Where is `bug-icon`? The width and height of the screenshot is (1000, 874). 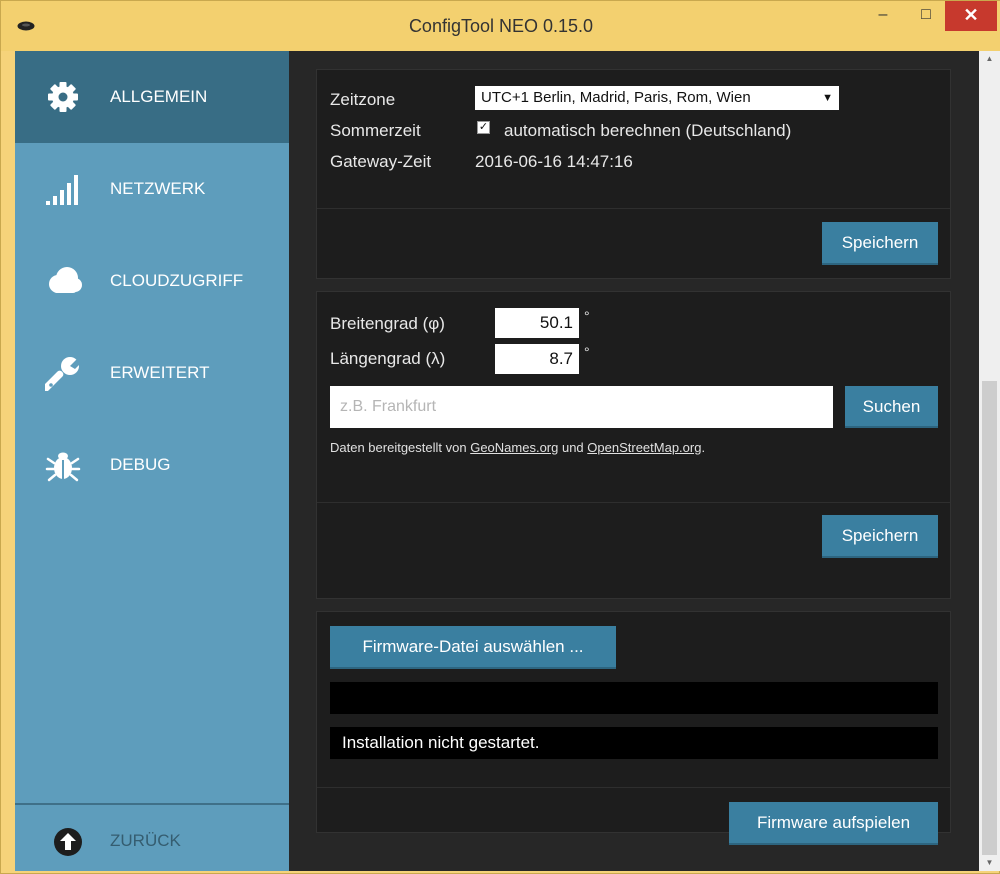 bug-icon is located at coordinates (63, 467).